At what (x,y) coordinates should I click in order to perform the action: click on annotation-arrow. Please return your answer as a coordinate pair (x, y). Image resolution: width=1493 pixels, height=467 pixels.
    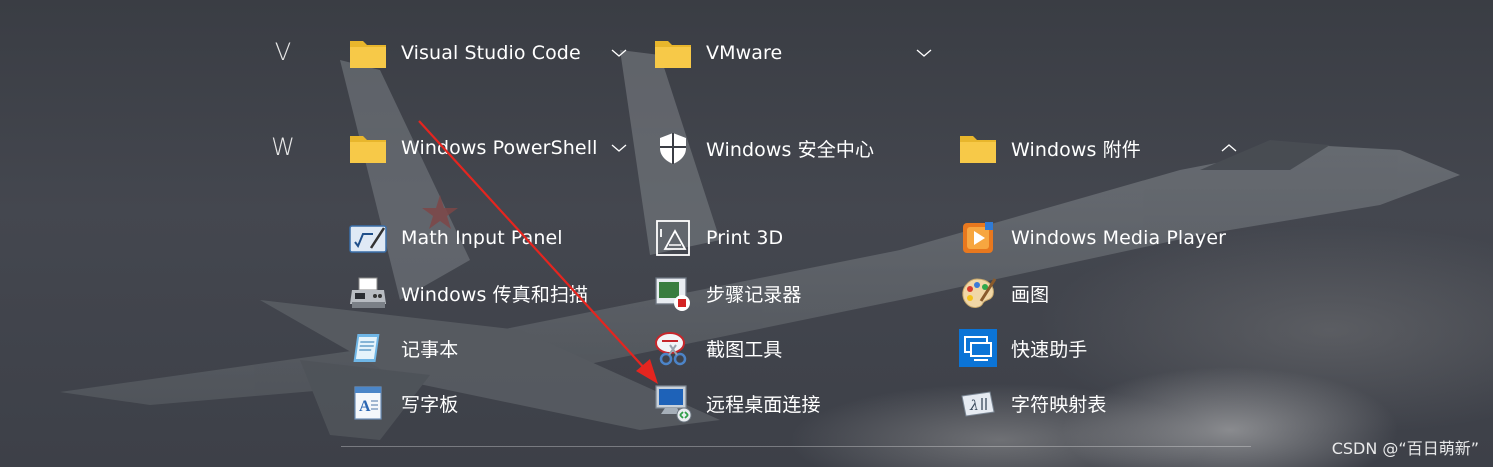
    Looking at the image, I should click on (538, 252).